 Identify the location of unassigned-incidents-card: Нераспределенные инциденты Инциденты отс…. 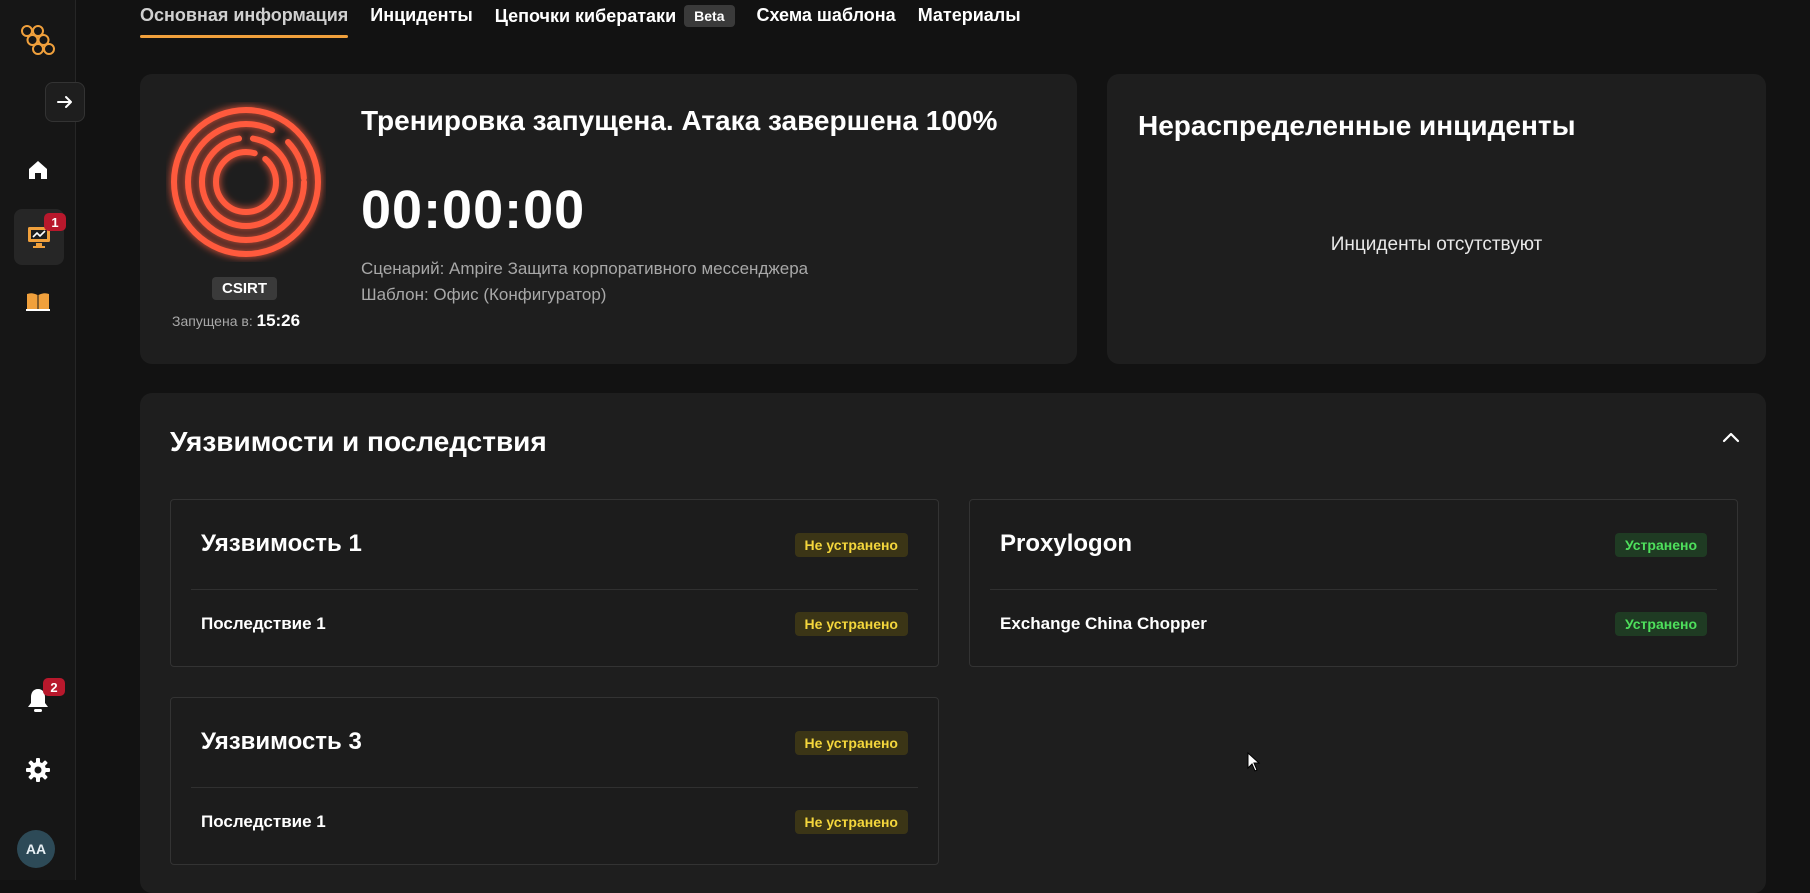
(1436, 219).